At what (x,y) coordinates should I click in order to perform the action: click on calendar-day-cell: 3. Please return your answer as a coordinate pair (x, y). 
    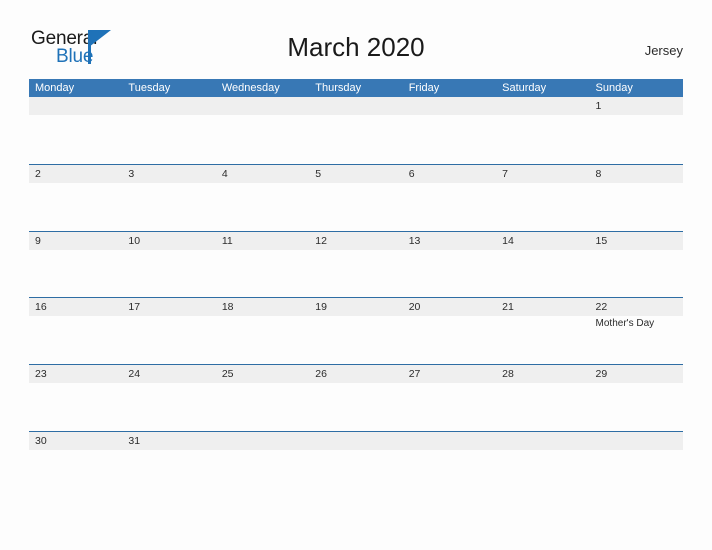
    Looking at the image, I should click on (168, 198).